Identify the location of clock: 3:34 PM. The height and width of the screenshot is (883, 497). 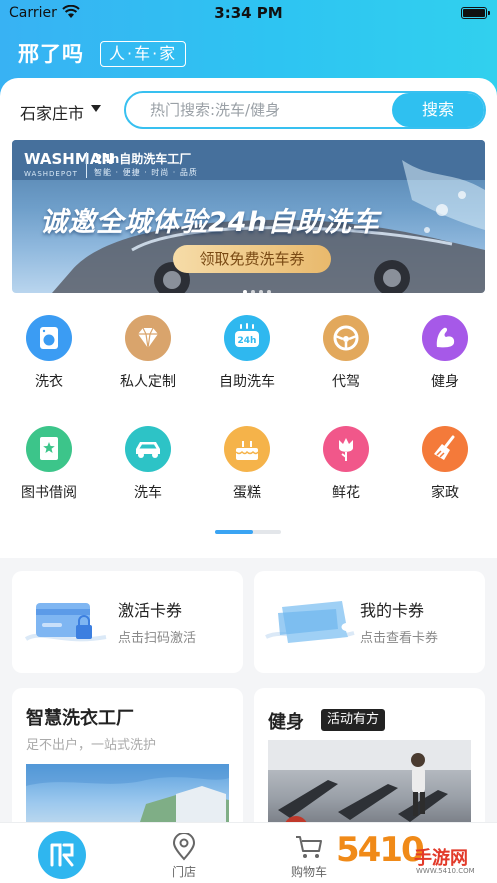
(248, 13).